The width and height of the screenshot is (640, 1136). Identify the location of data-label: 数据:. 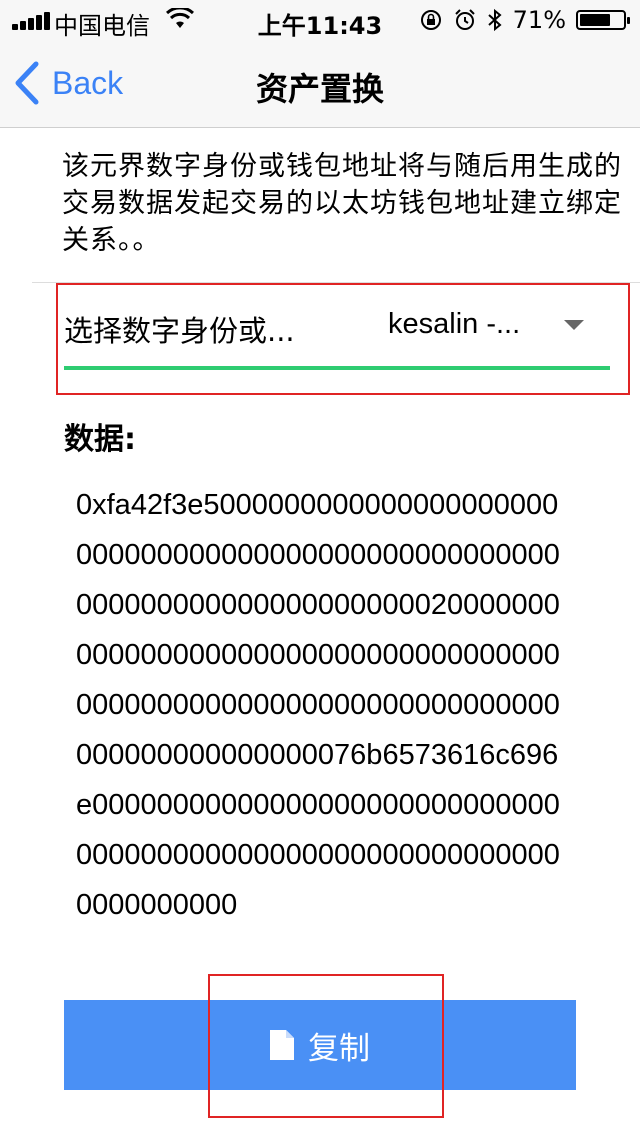
(100, 439).